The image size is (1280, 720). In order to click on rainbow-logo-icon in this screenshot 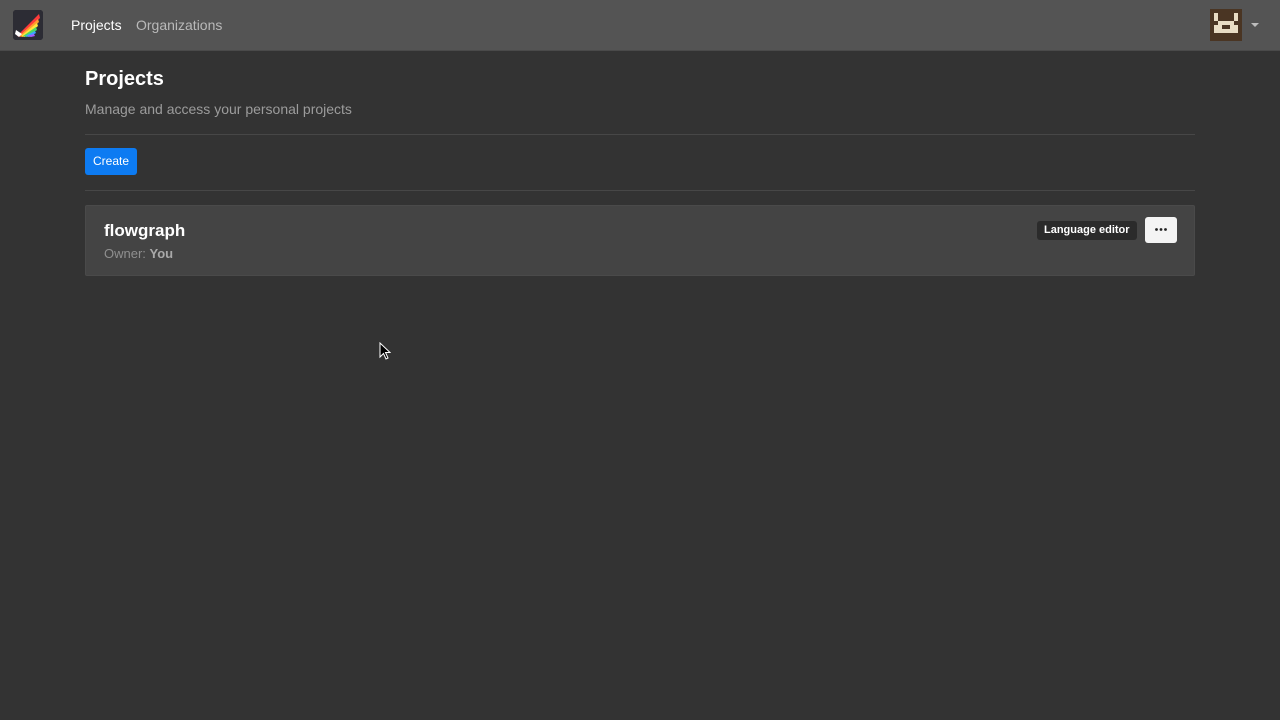, I will do `click(28, 25)`.